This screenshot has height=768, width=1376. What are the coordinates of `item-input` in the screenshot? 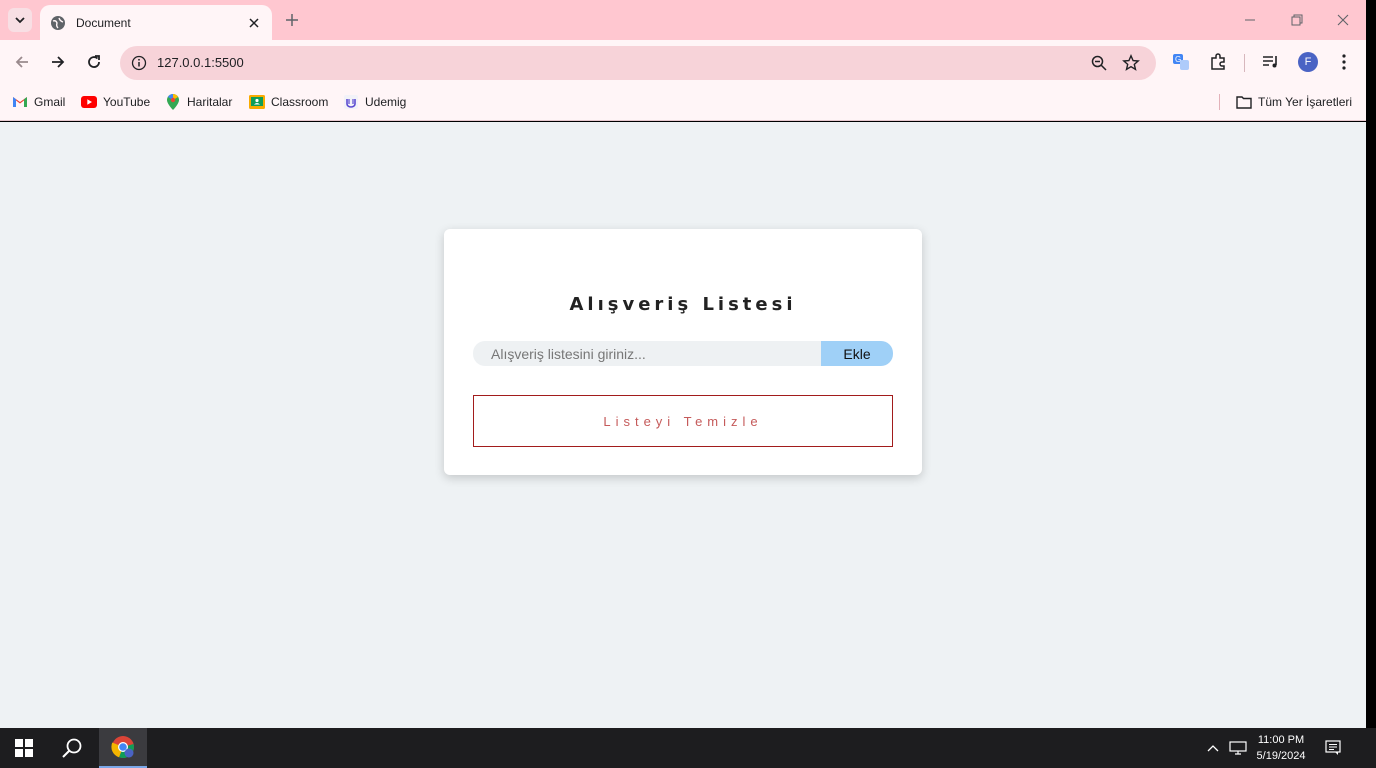 It's located at (647, 353).